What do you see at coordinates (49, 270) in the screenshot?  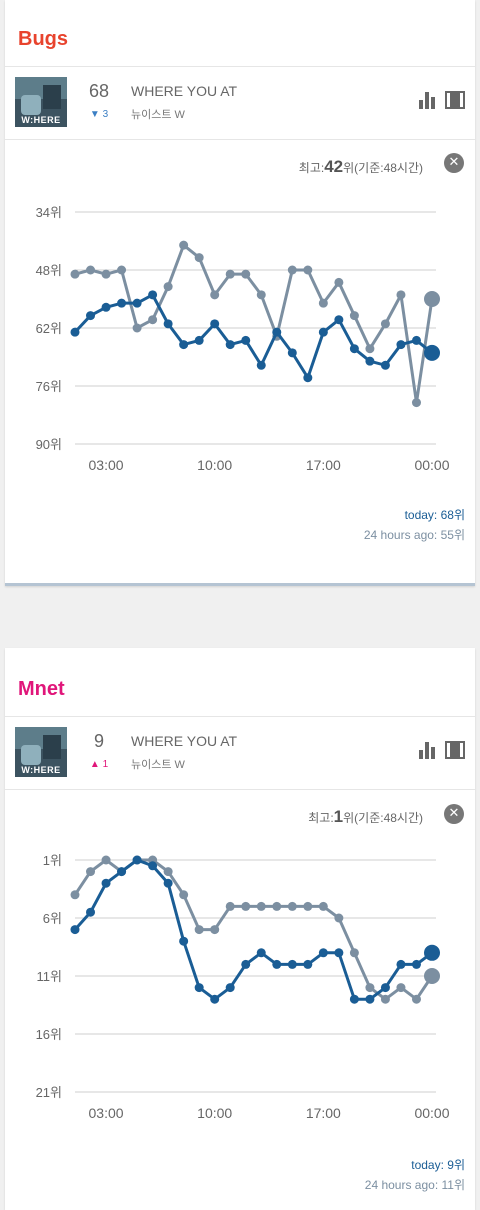 I see `y-tick-label: 48위` at bounding box center [49, 270].